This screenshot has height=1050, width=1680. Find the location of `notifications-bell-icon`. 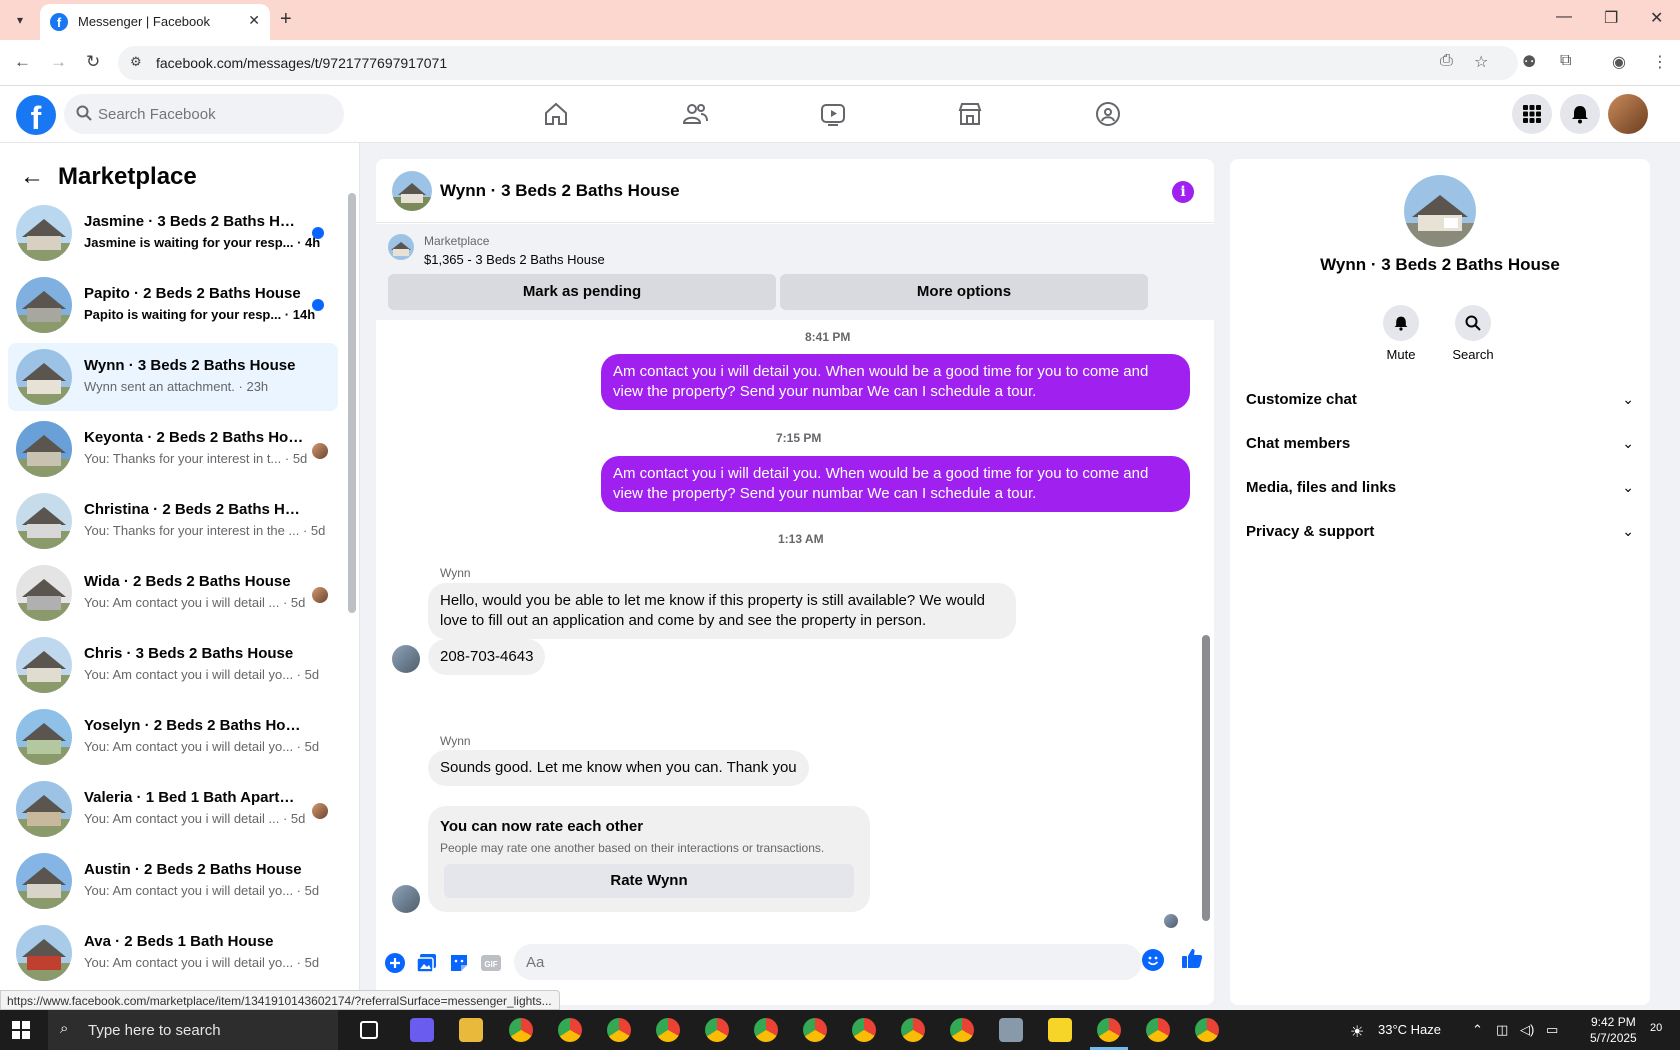

notifications-bell-icon is located at coordinates (1580, 114).